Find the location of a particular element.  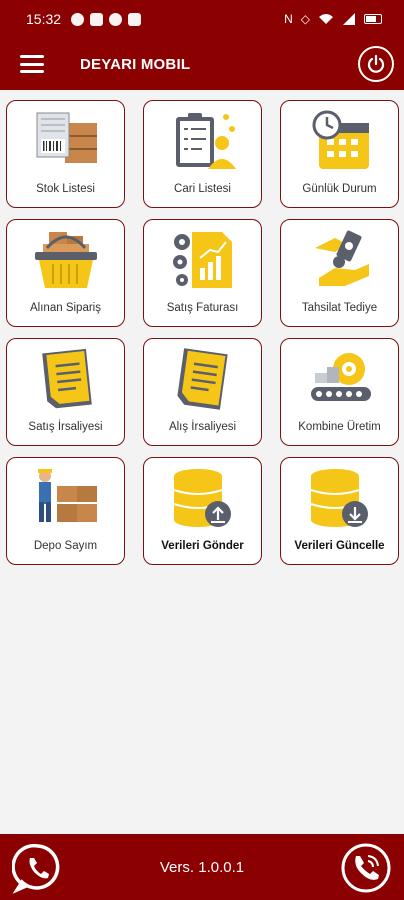

tile-warehouse-count: Depo Sayım is located at coordinates (65, 511).